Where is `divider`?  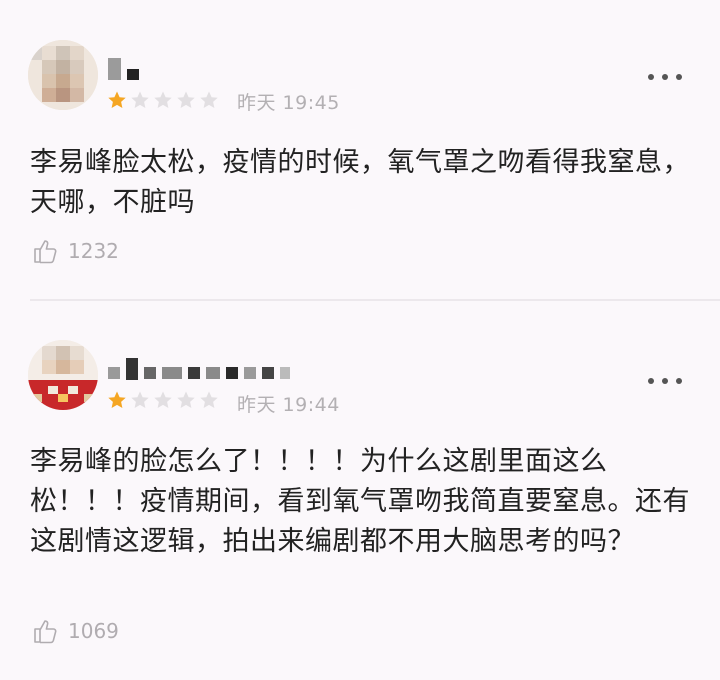 divider is located at coordinates (375, 300).